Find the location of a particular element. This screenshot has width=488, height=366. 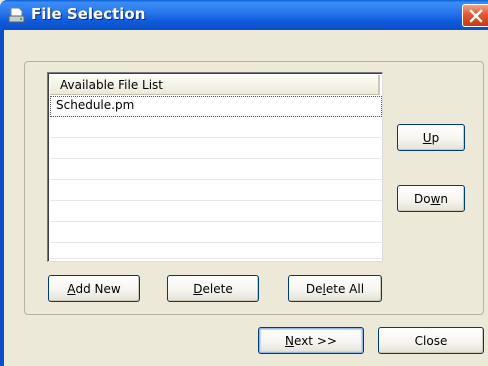

close-x-icon is located at coordinates (476, 16).